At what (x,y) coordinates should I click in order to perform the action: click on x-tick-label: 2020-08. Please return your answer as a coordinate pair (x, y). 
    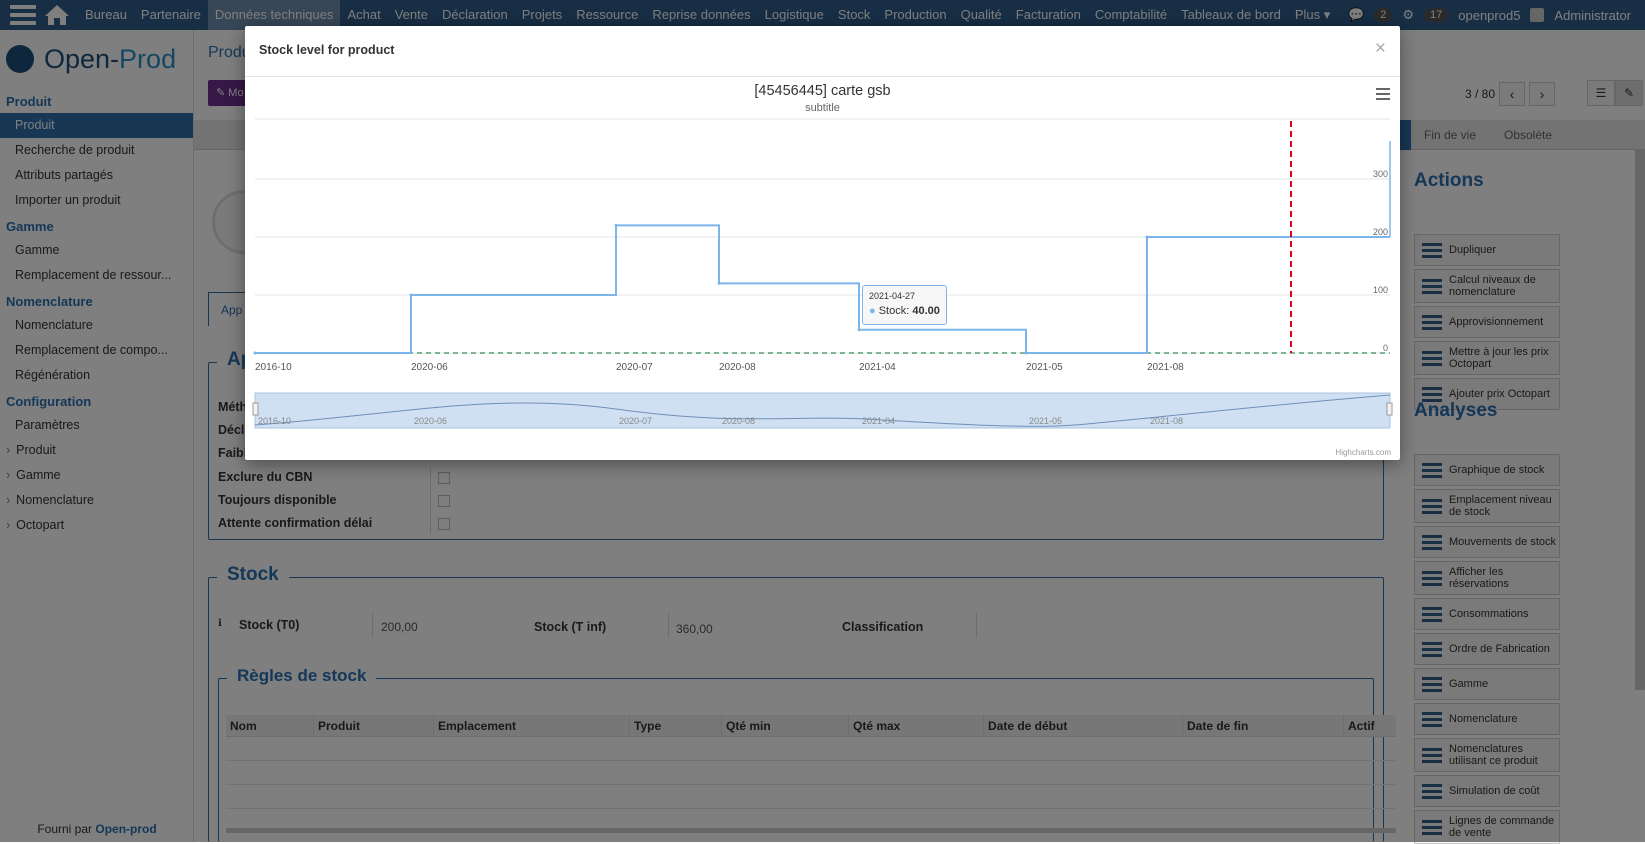
    Looking at the image, I should click on (737, 367).